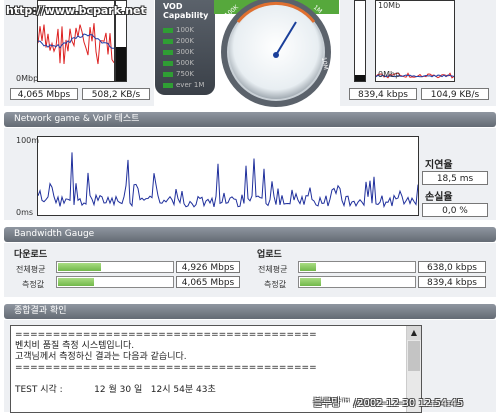  I want to click on loss-value: 0,0 %, so click(455, 210).